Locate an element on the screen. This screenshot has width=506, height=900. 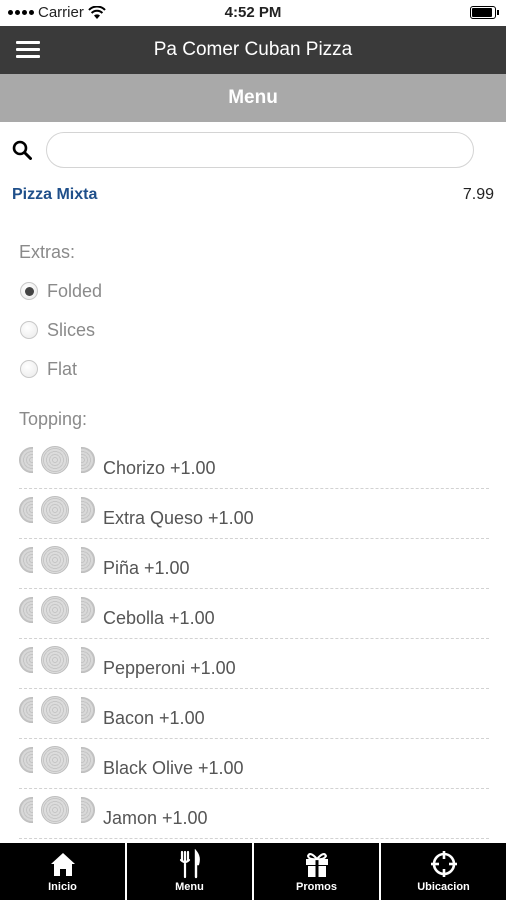
nav-bar: Pa Comer Cuban Pizza is located at coordinates (253, 50).